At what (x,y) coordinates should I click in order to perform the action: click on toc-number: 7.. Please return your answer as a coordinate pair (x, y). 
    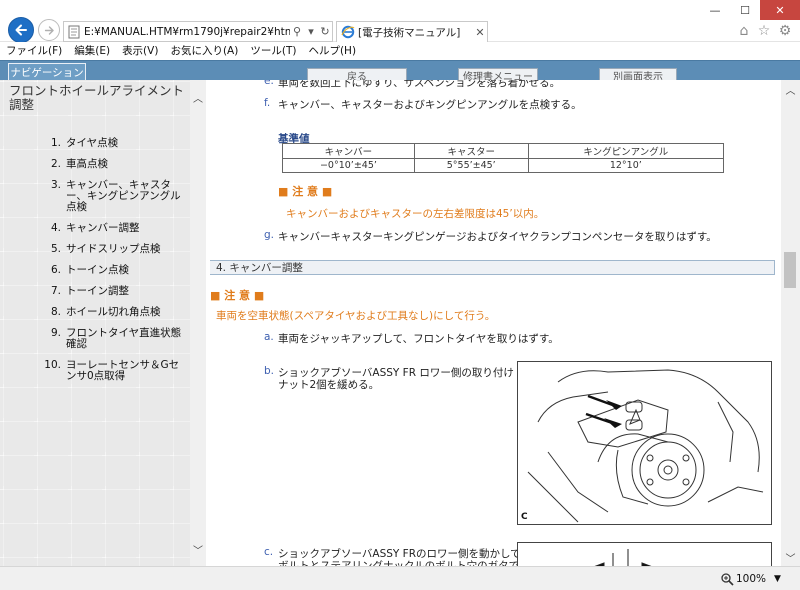
    Looking at the image, I should click on (55, 291).